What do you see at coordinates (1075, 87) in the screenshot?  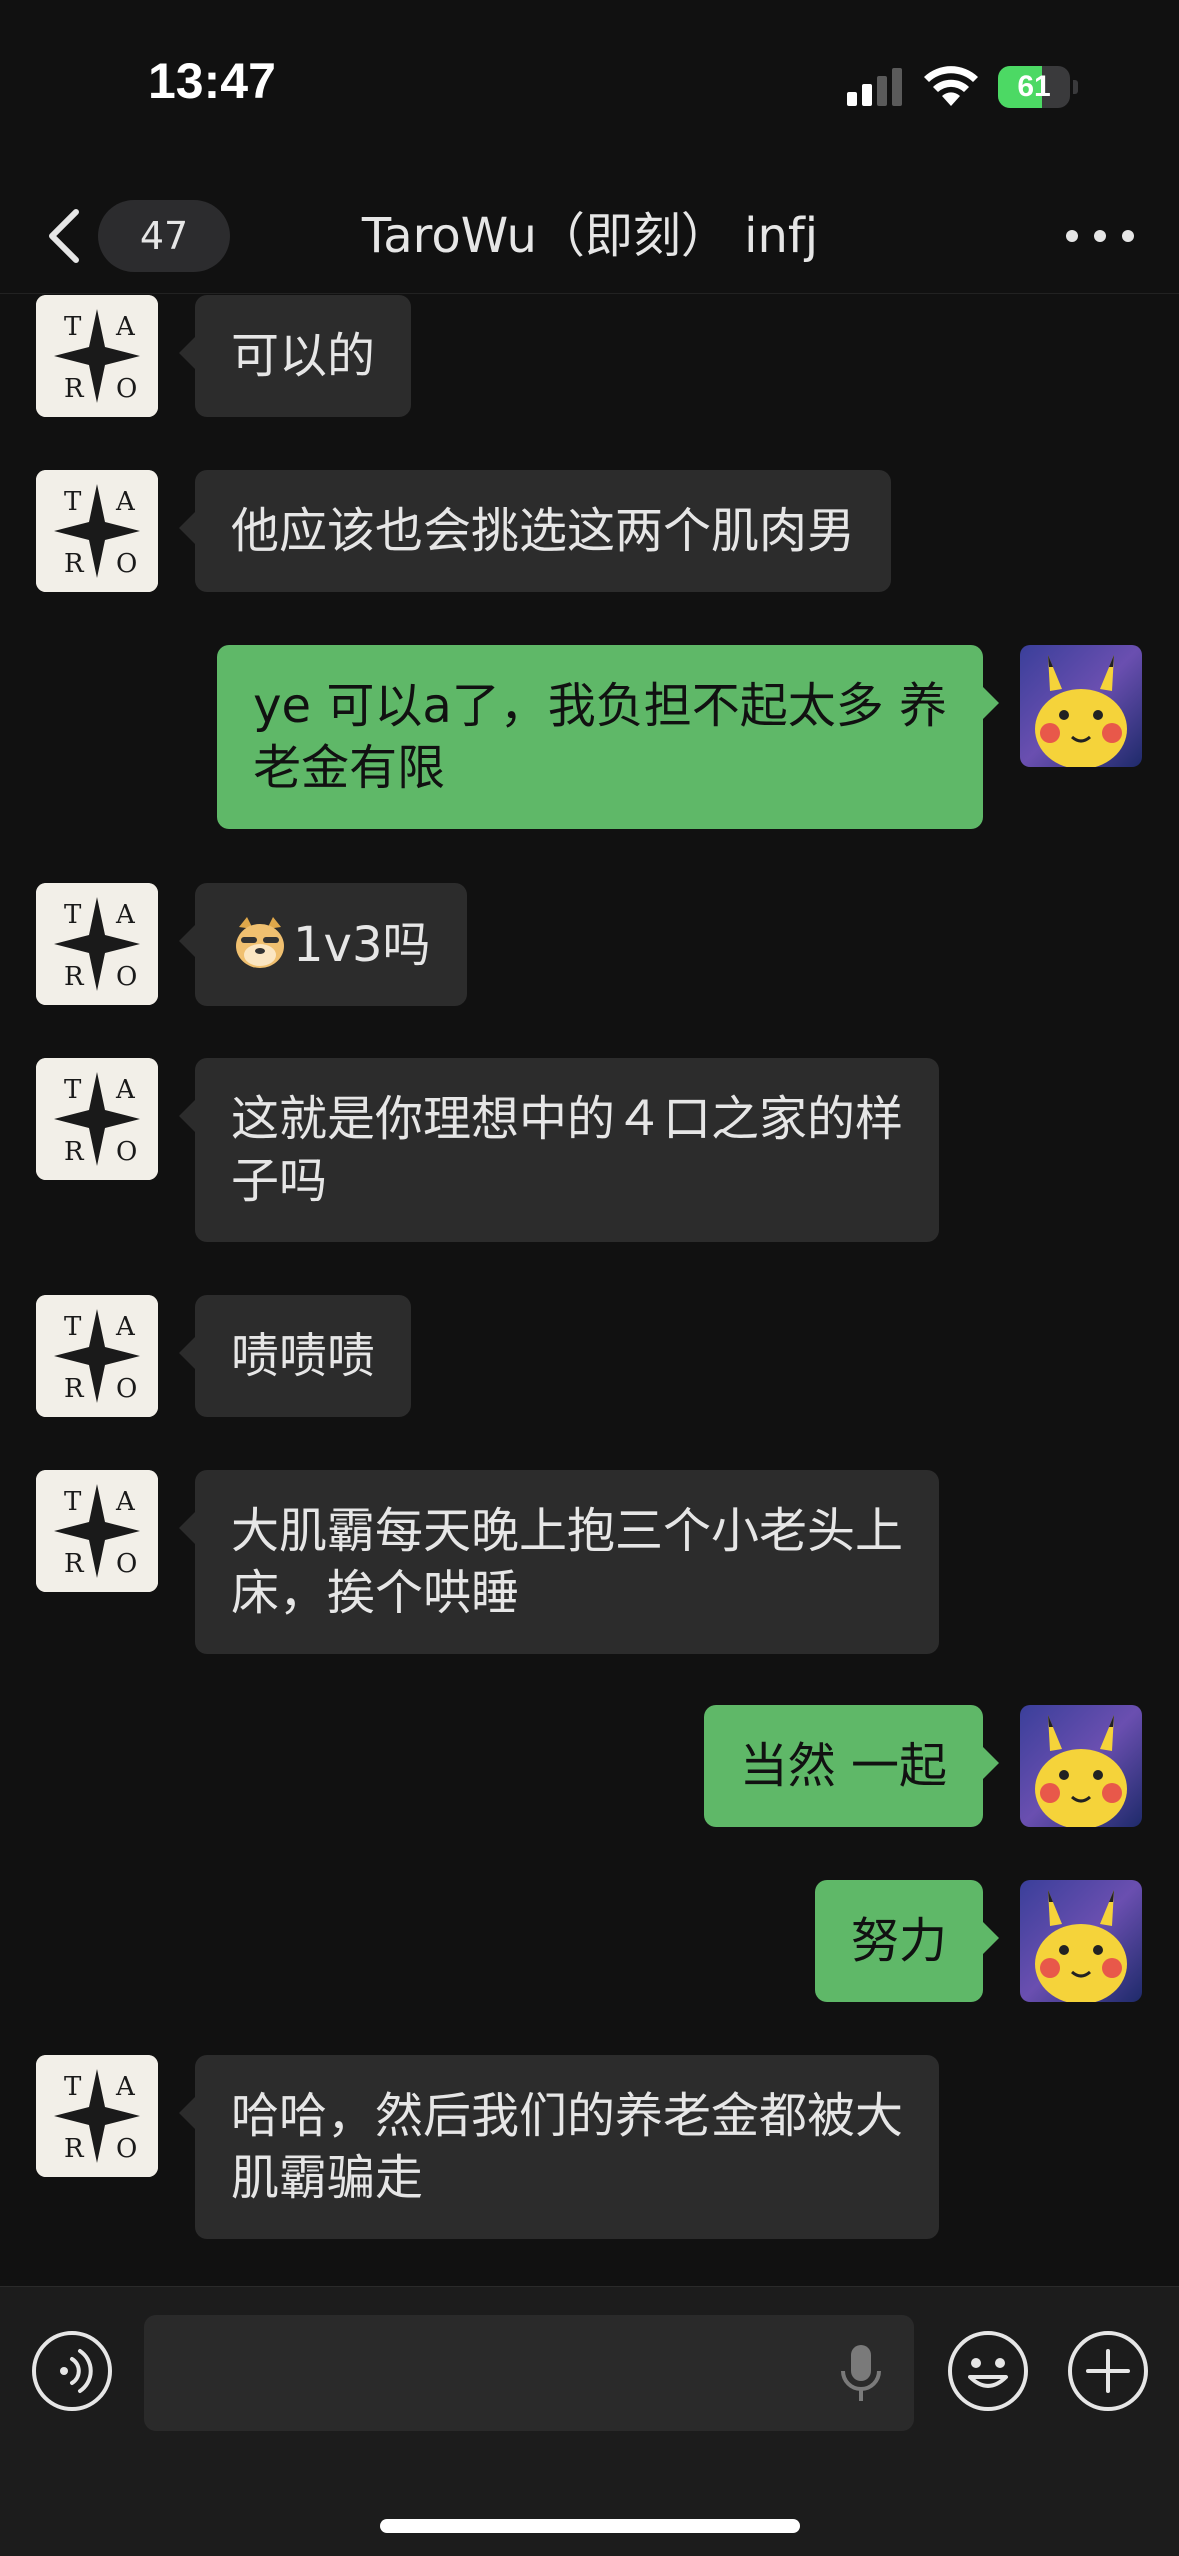 I see `battery-cap` at bounding box center [1075, 87].